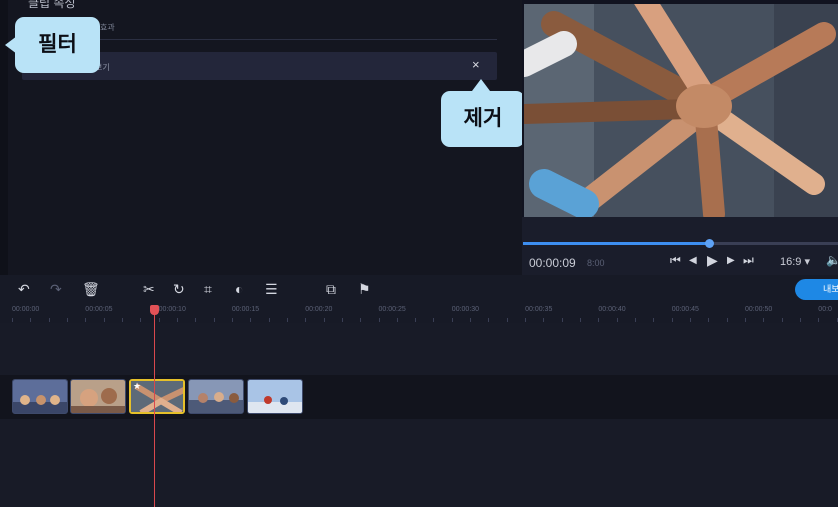 This screenshot has width=838, height=507. I want to click on play-icon: ▶, so click(712, 260).